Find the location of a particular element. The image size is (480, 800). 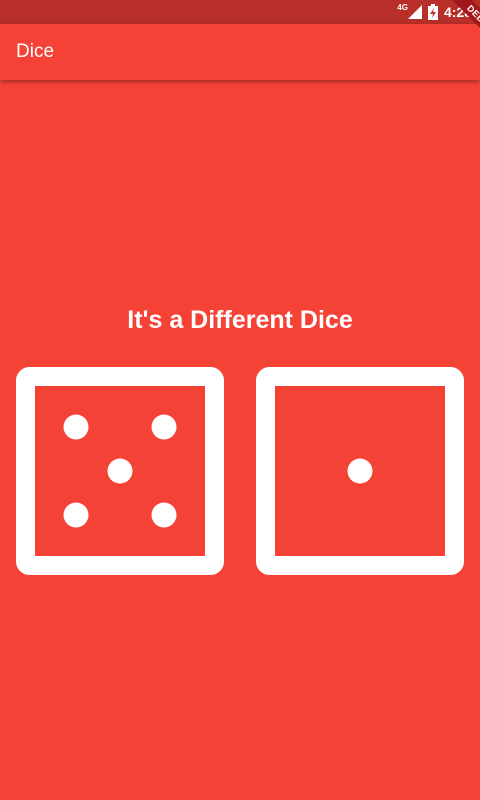

dice-heading: It's a Different Dice is located at coordinates (240, 320).